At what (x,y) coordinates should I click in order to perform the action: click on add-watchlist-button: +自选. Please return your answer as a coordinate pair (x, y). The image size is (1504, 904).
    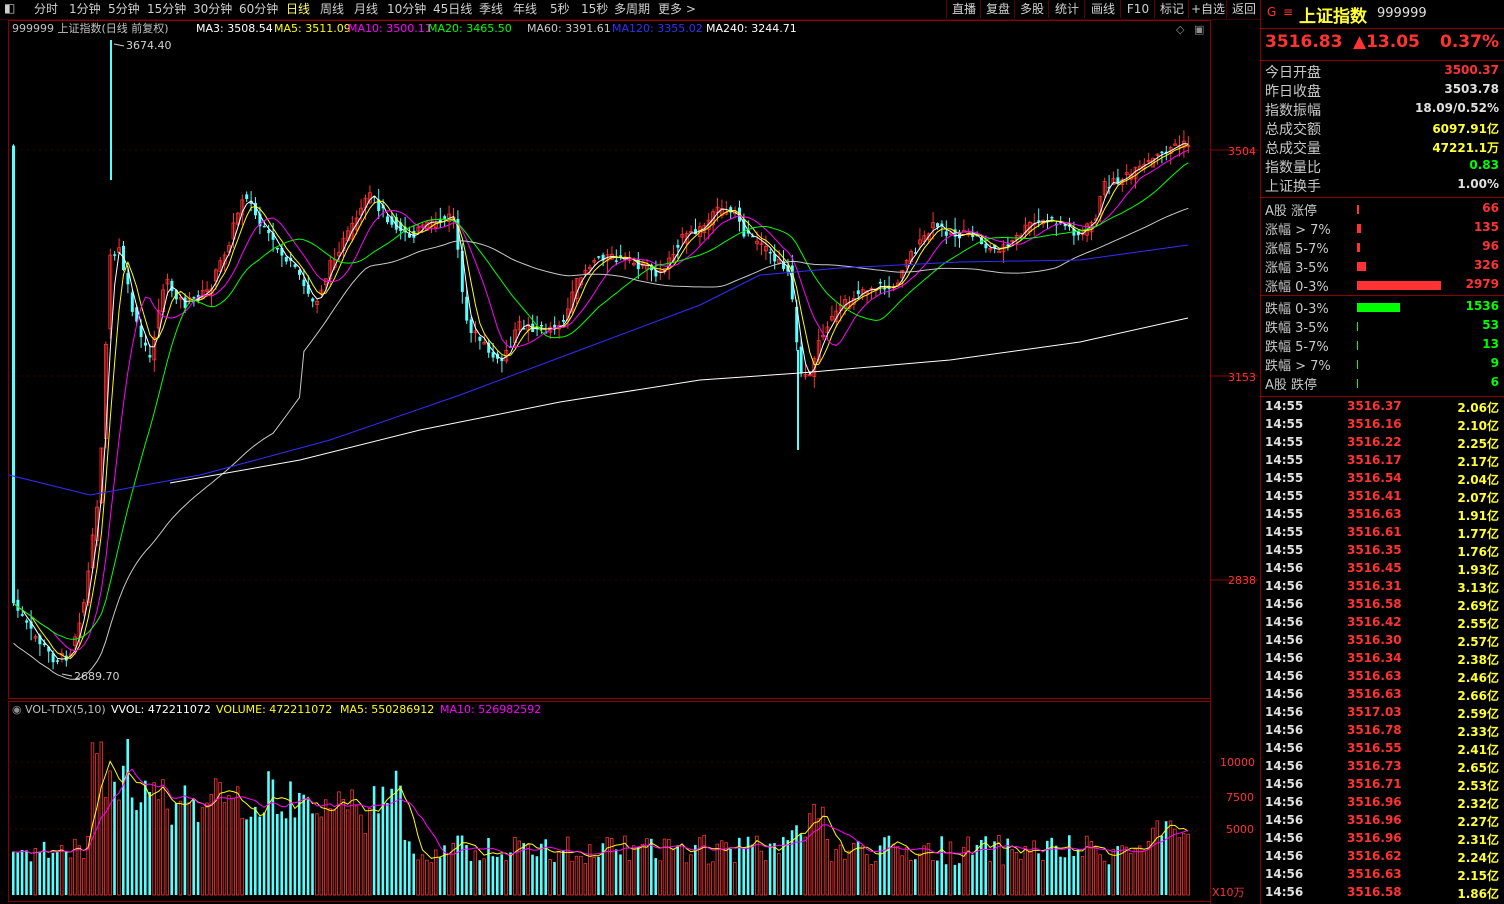
    Looking at the image, I should click on (1207, 9).